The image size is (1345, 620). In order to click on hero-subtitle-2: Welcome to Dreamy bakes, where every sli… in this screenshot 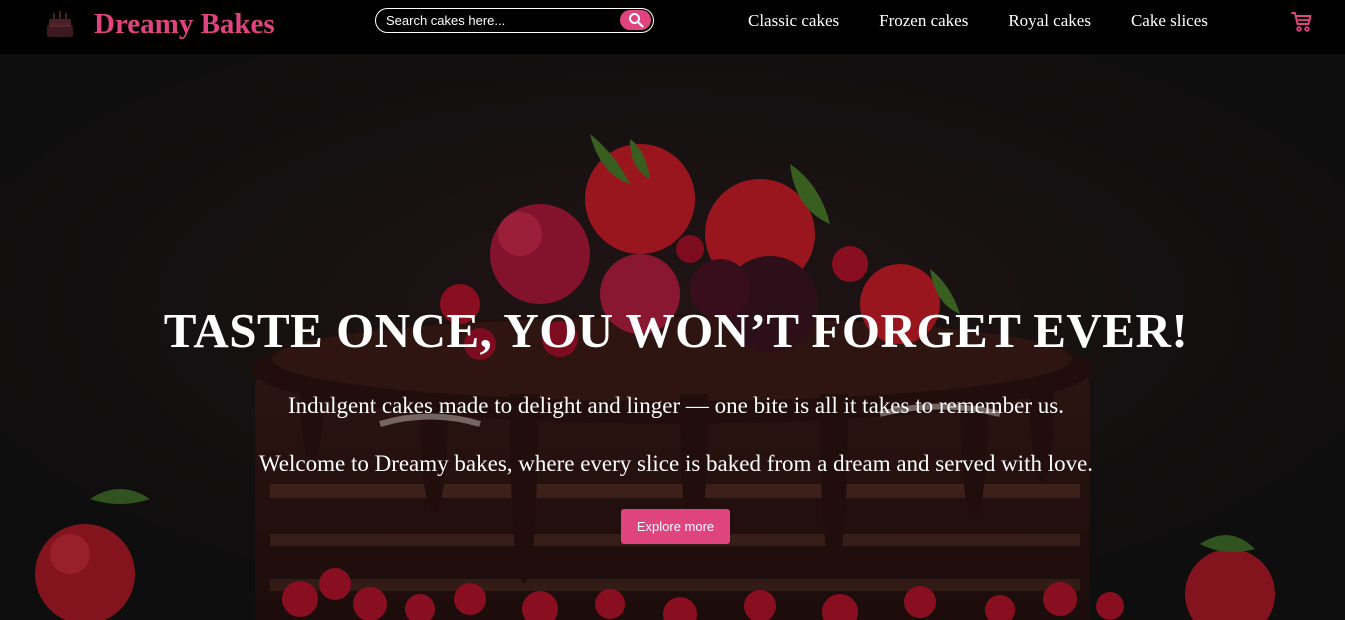, I will do `click(676, 463)`.